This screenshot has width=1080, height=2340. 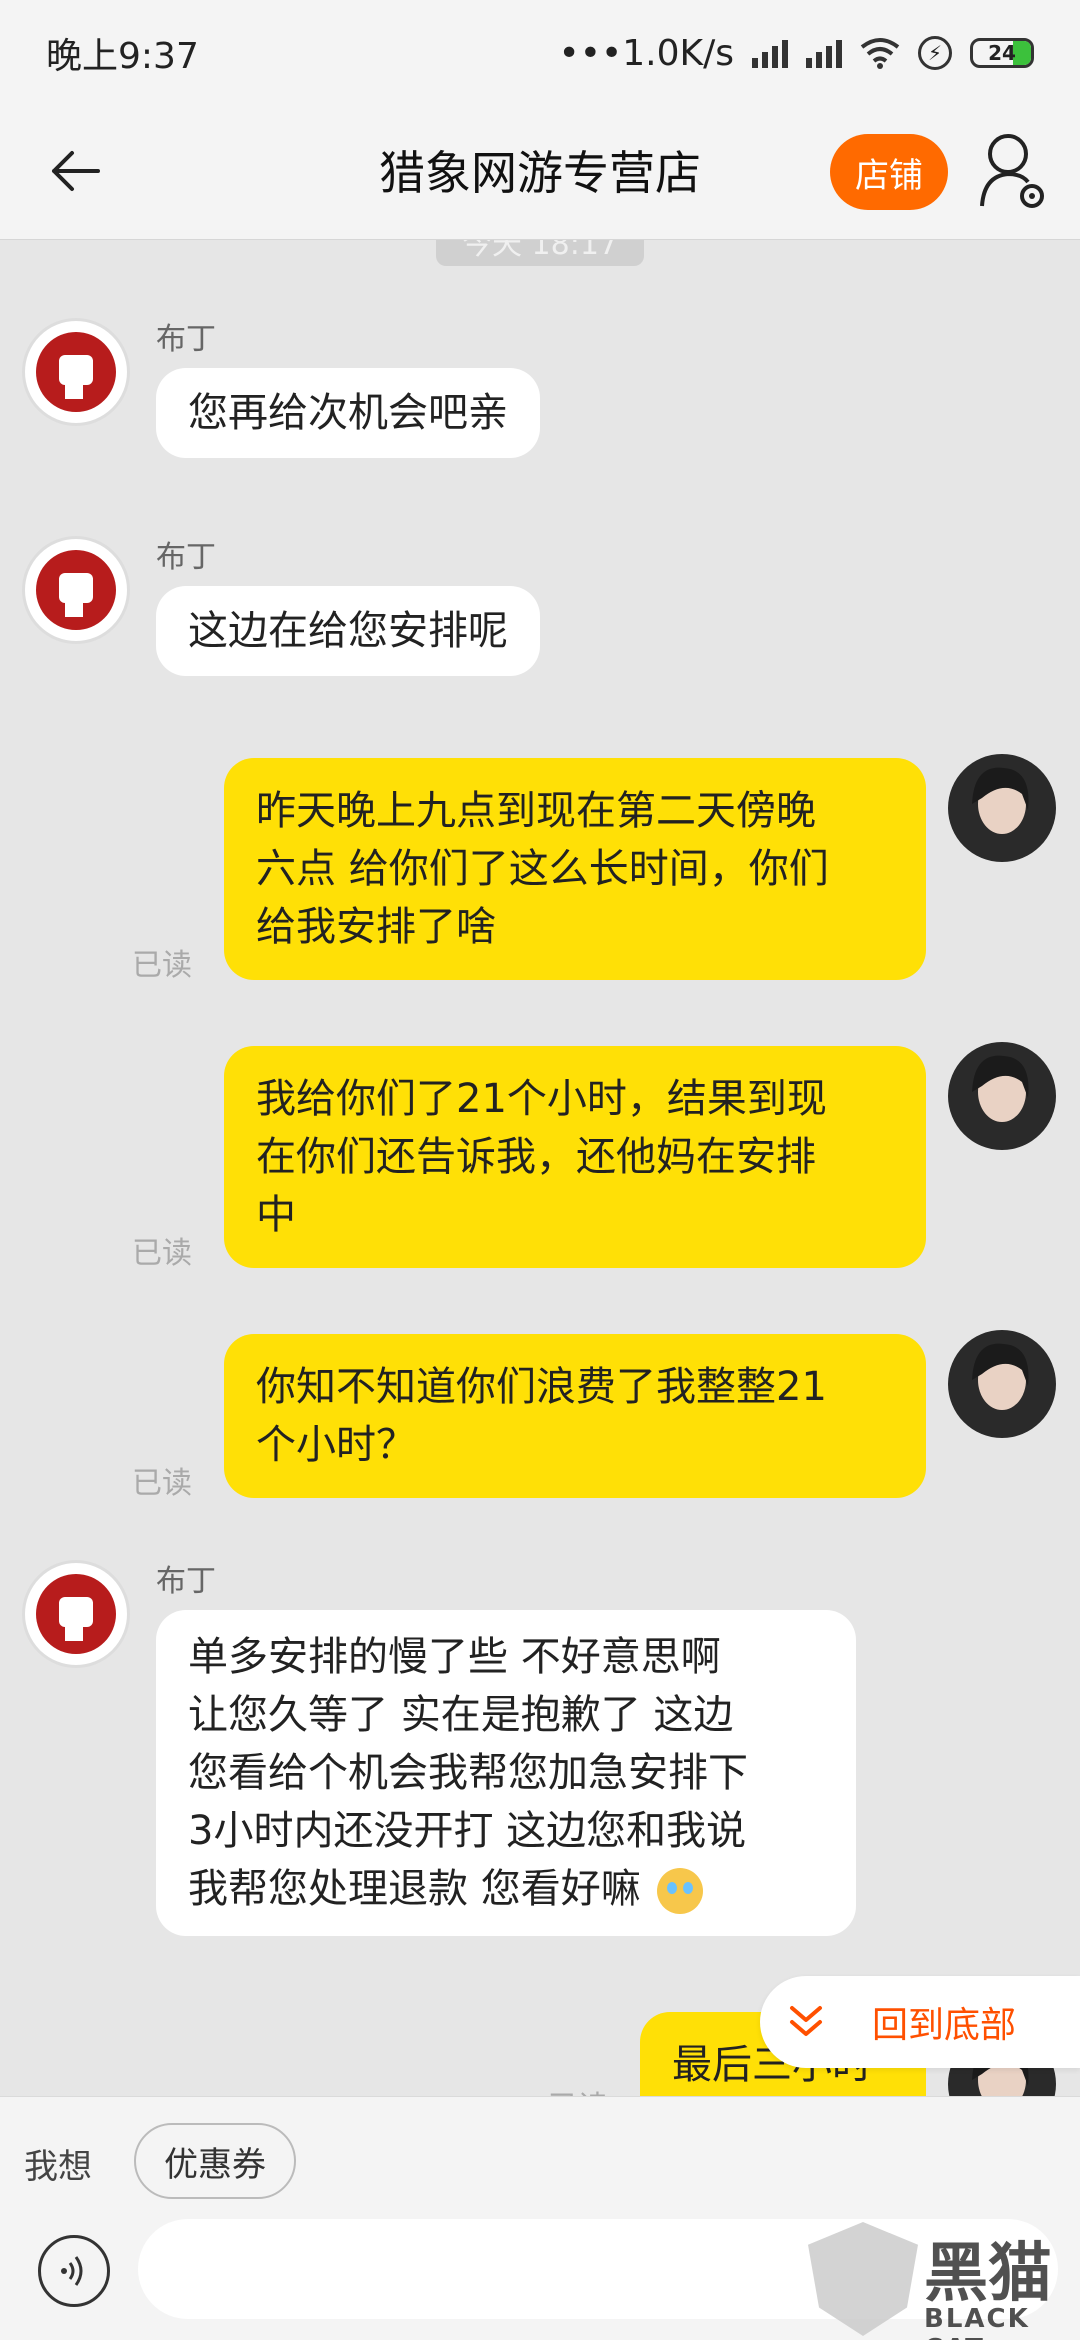 I want to click on status-icons: •••1.0K/s ⚡ 24, so click(x=796, y=53).